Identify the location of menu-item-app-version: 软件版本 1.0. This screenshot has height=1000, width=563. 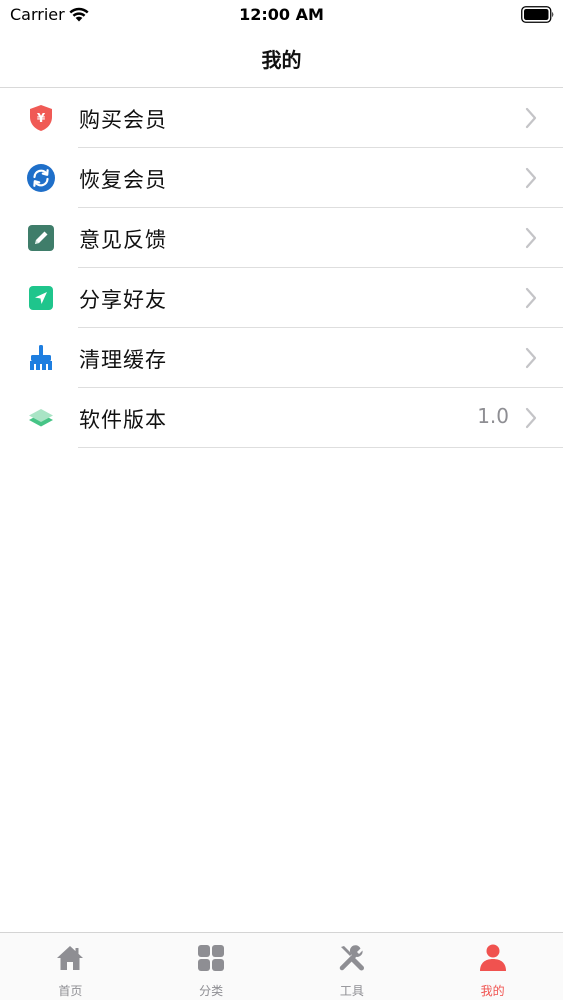
(281, 418).